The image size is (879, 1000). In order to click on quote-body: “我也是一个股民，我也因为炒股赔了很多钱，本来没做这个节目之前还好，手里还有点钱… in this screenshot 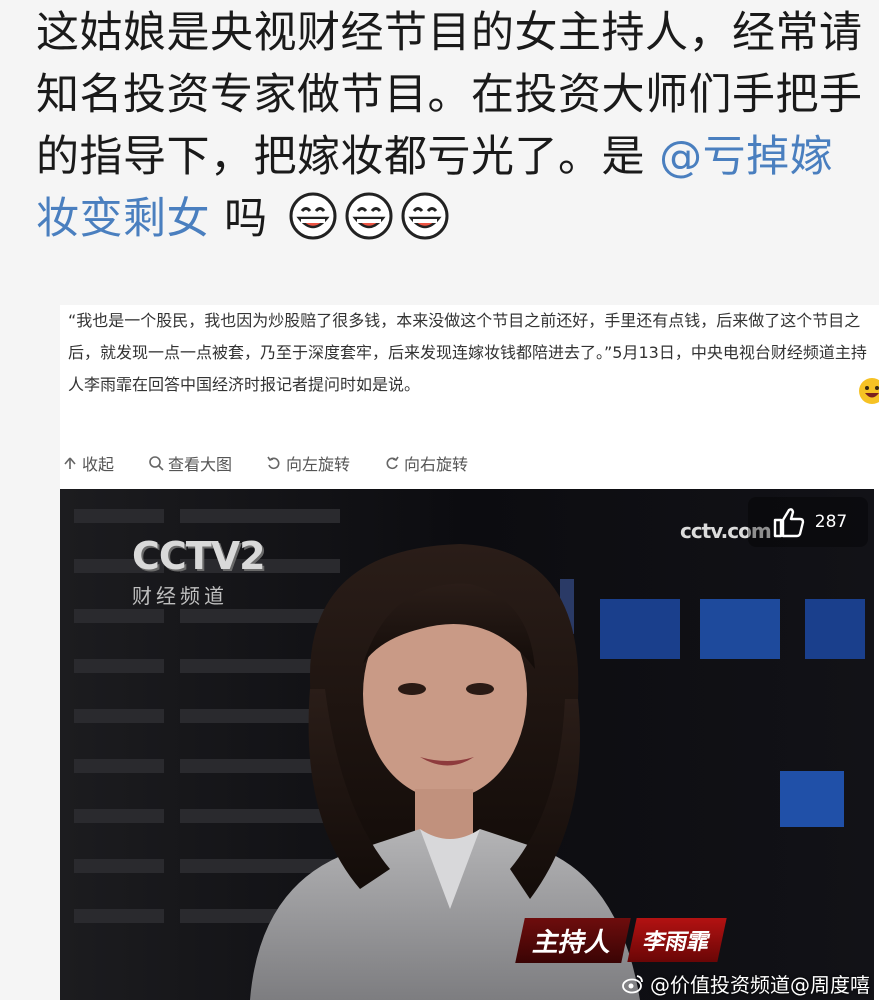, I will do `click(467, 352)`.